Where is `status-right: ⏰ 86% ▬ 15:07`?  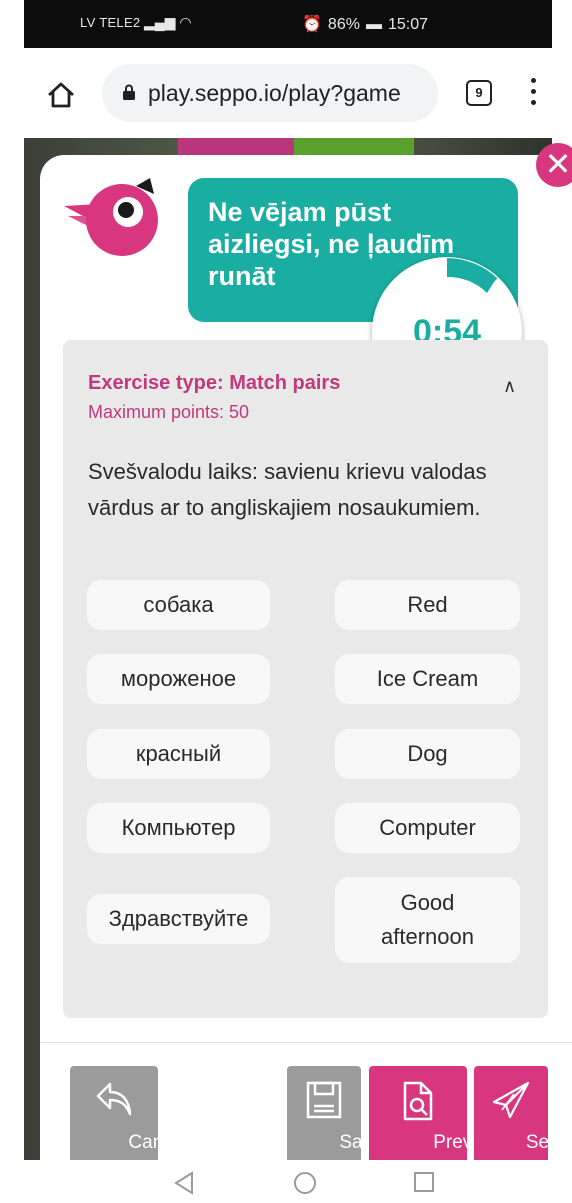
status-right: ⏰ 86% ▬ 15:07 is located at coordinates (388, 24).